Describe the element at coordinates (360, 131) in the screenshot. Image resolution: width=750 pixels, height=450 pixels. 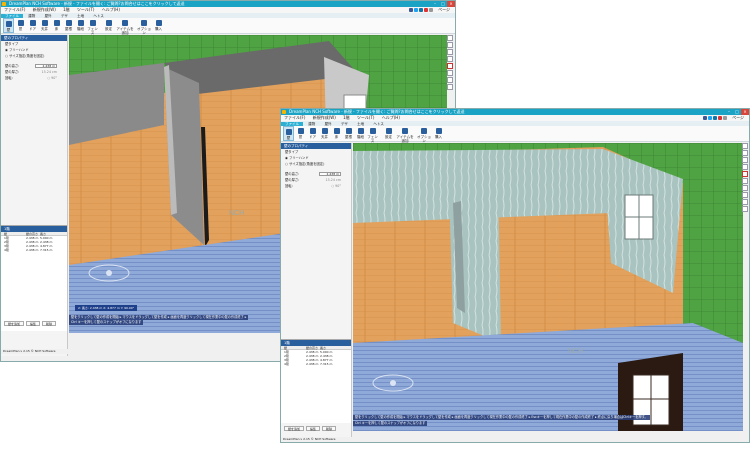
I see `stairs-icon` at that location.